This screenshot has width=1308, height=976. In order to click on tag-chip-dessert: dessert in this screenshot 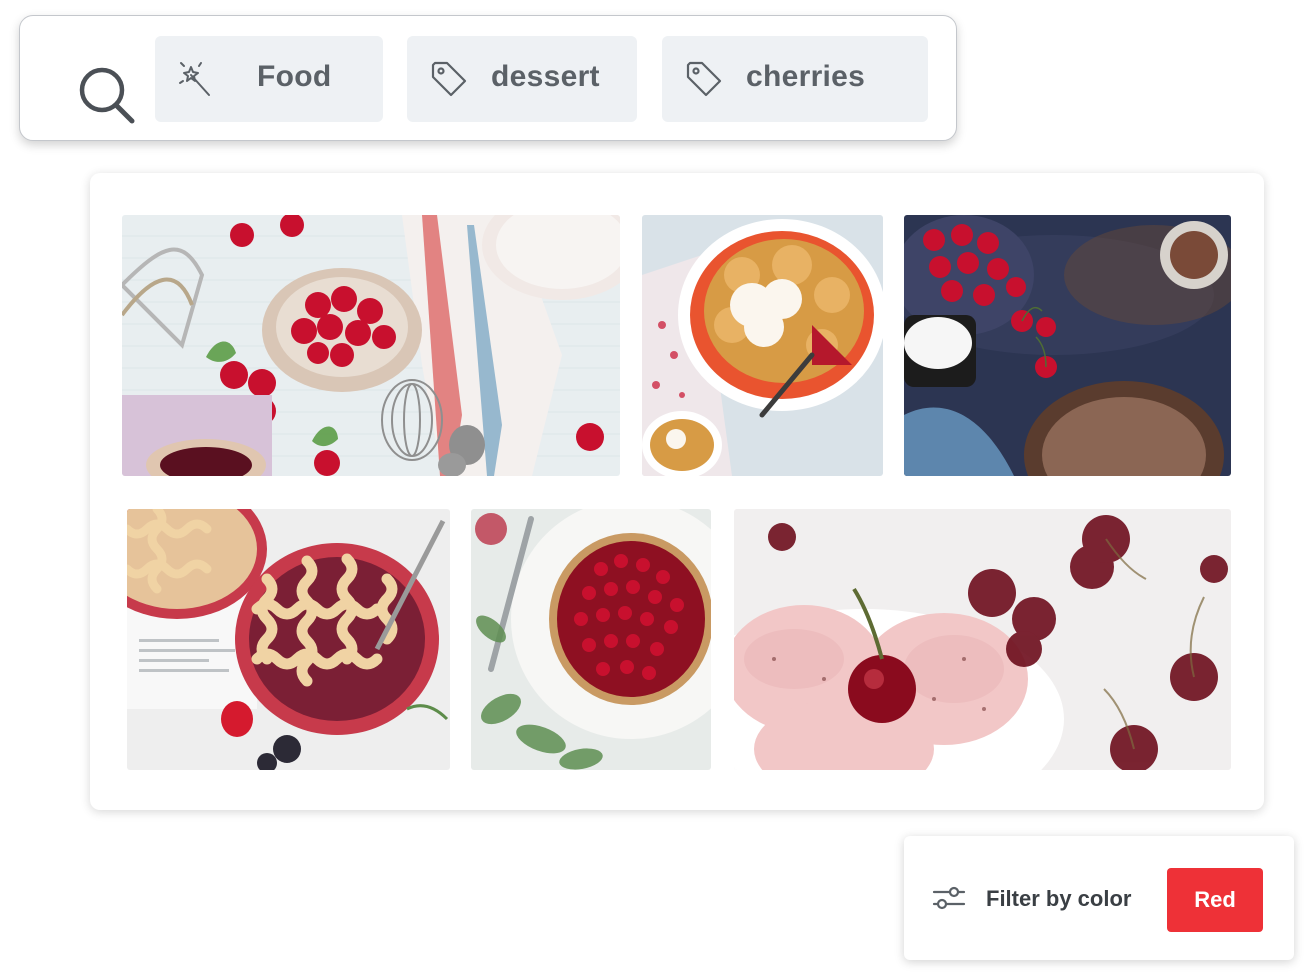, I will do `click(522, 79)`.